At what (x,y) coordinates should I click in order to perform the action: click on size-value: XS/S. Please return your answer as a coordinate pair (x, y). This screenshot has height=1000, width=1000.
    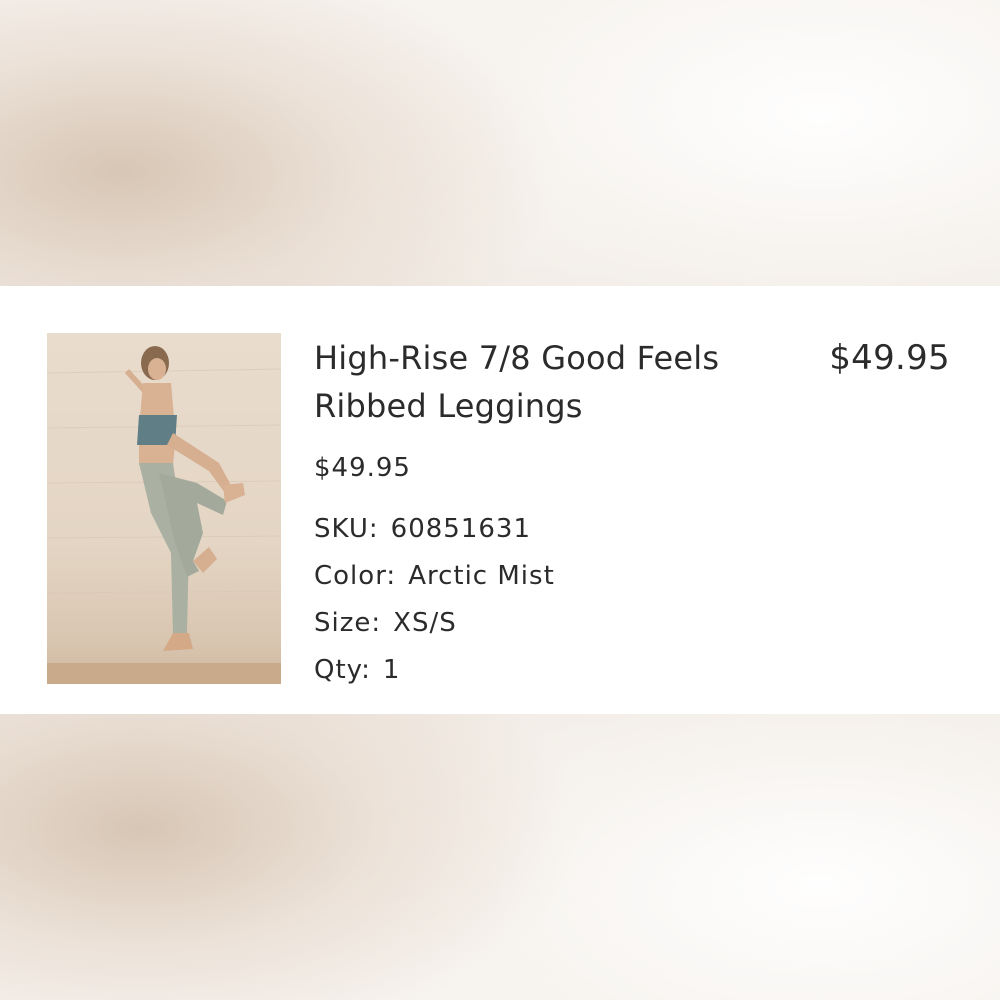
    Looking at the image, I should click on (425, 623).